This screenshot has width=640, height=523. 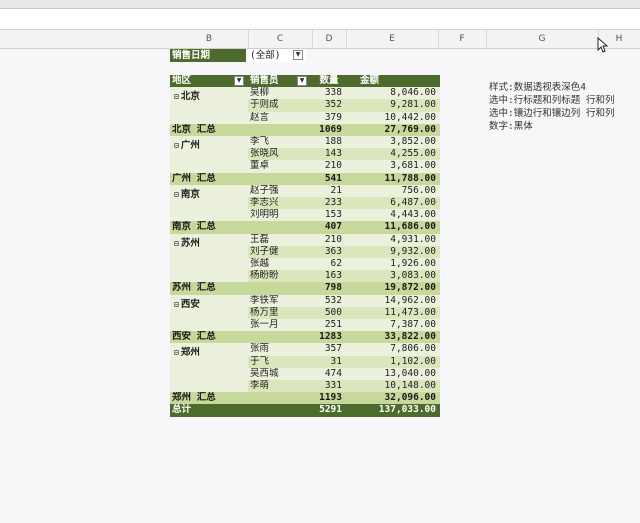 I want to click on column-header-D: D, so click(x=329, y=39).